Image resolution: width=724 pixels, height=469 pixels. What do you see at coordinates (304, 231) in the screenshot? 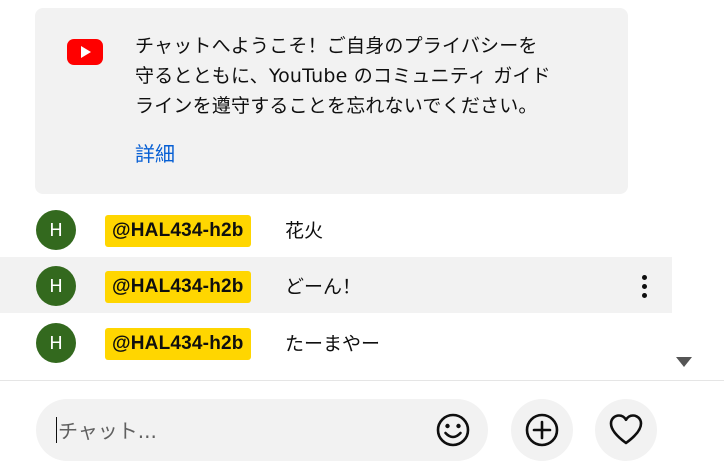
I see `message-text: 花火` at bounding box center [304, 231].